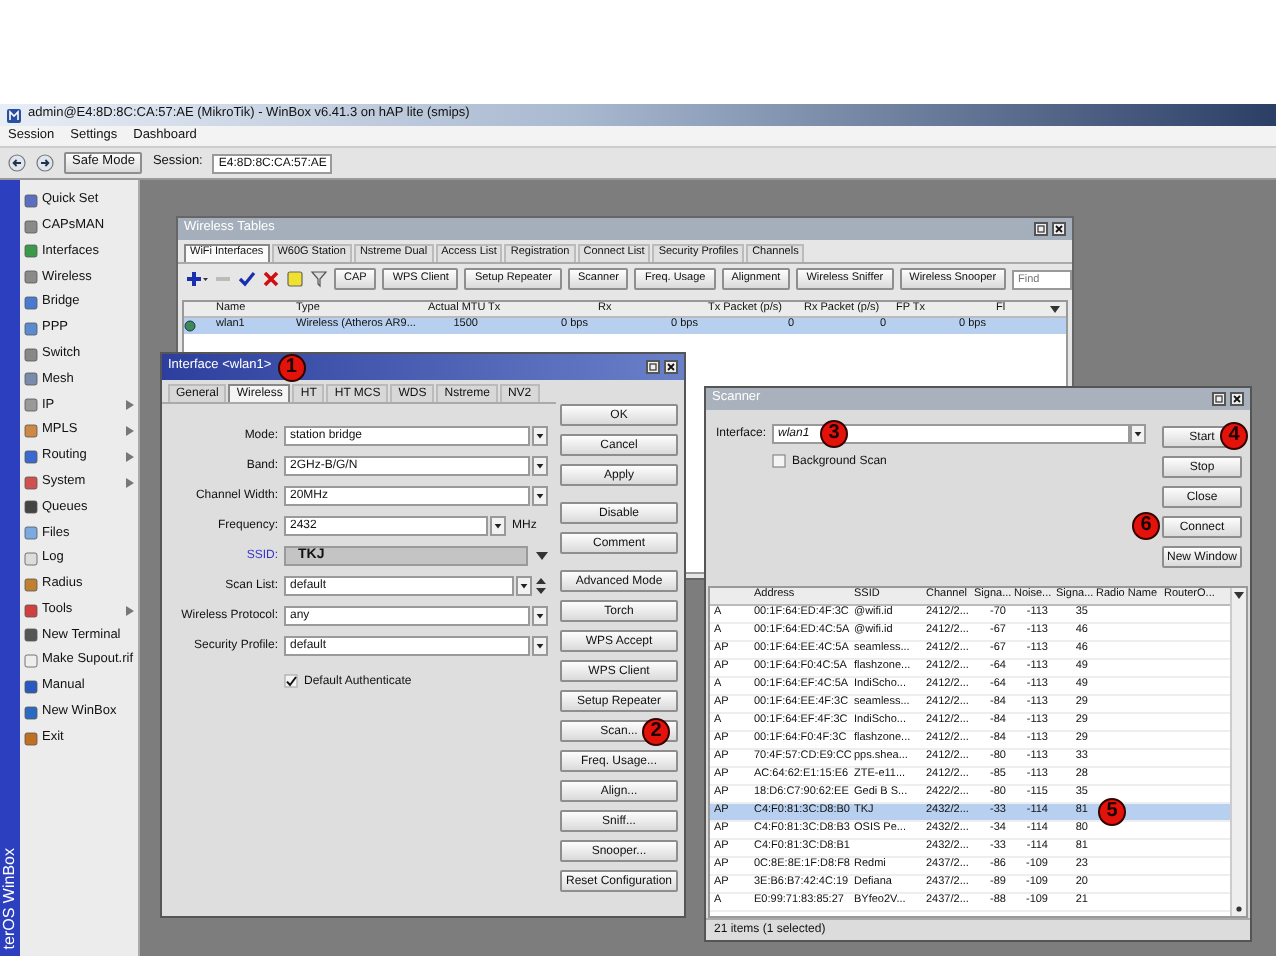  I want to click on scroll-dot-icon, so click(1239, 909).